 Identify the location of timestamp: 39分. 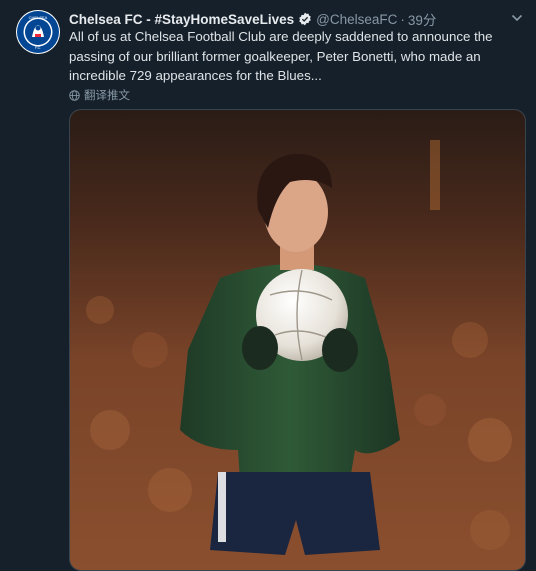
(422, 19).